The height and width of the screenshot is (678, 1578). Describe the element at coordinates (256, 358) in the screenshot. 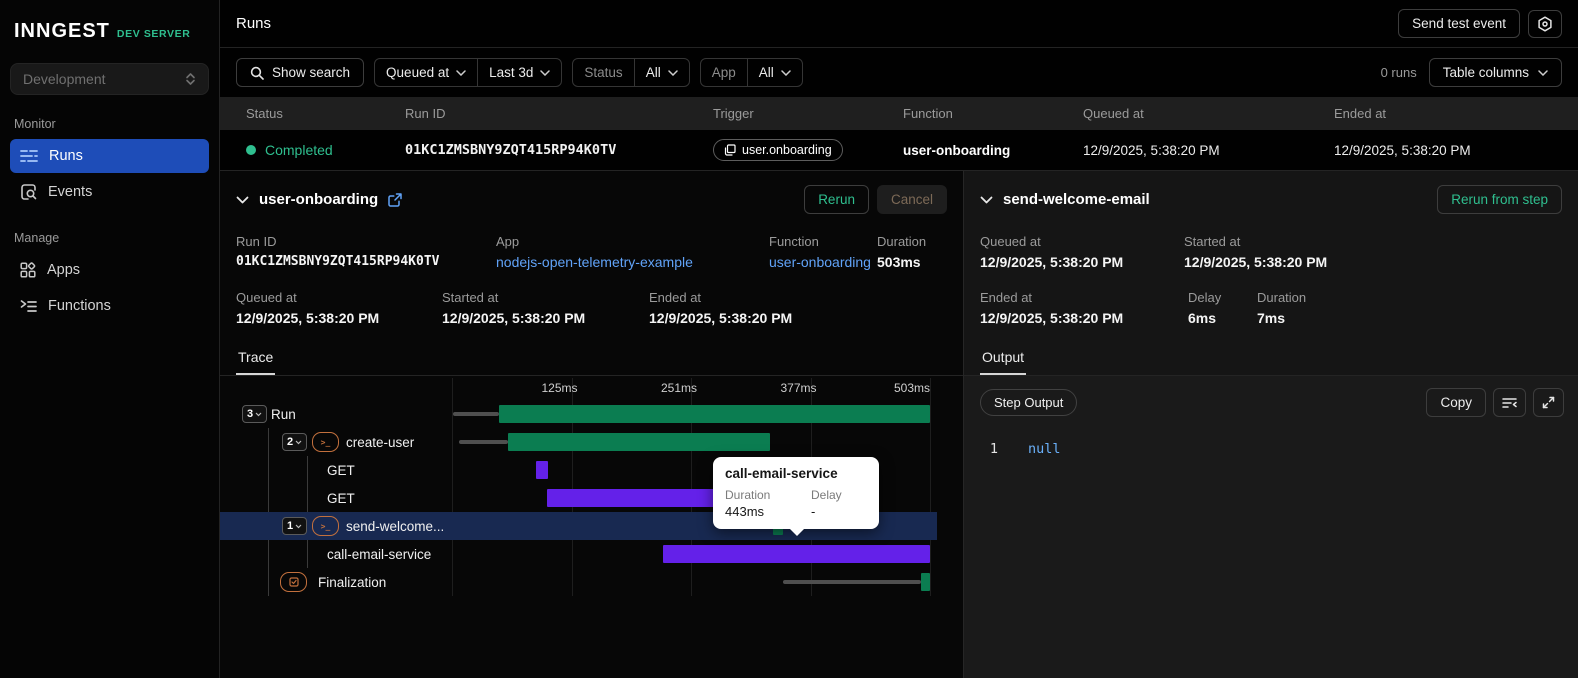

I see `tab-trace: Trace` at that location.